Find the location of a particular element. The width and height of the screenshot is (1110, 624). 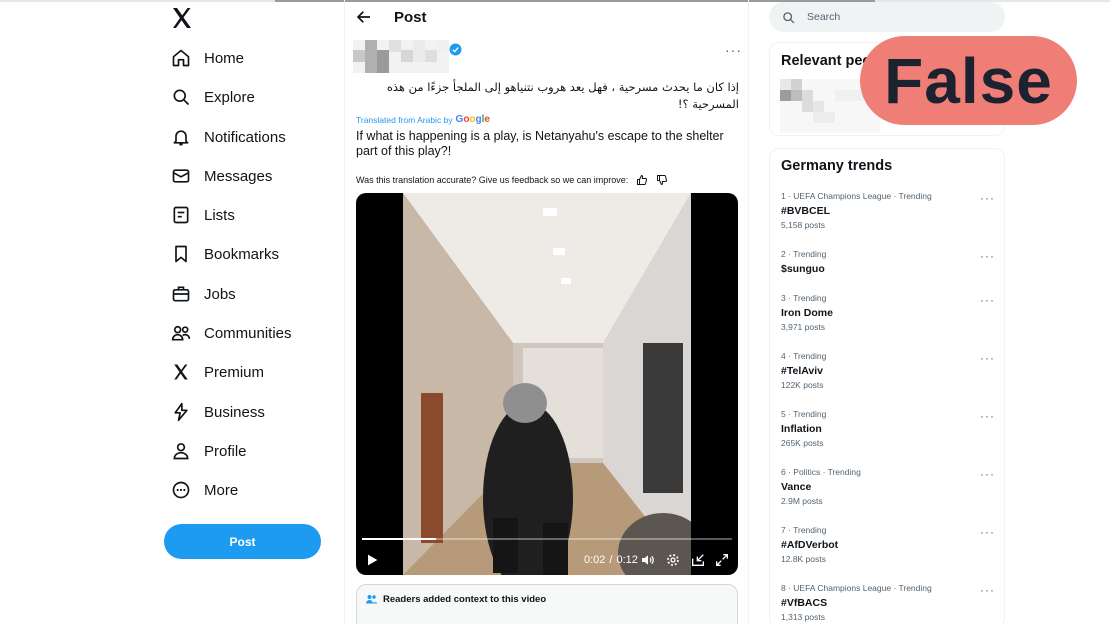

trend-item: 7 · Trending #AfDVerbot 12.8K posts ··· is located at coordinates (891, 550).